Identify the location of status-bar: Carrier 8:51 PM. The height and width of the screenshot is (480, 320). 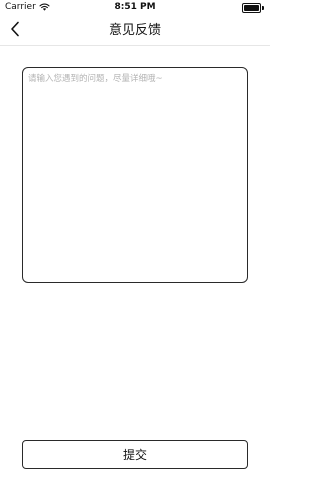
(135, 8).